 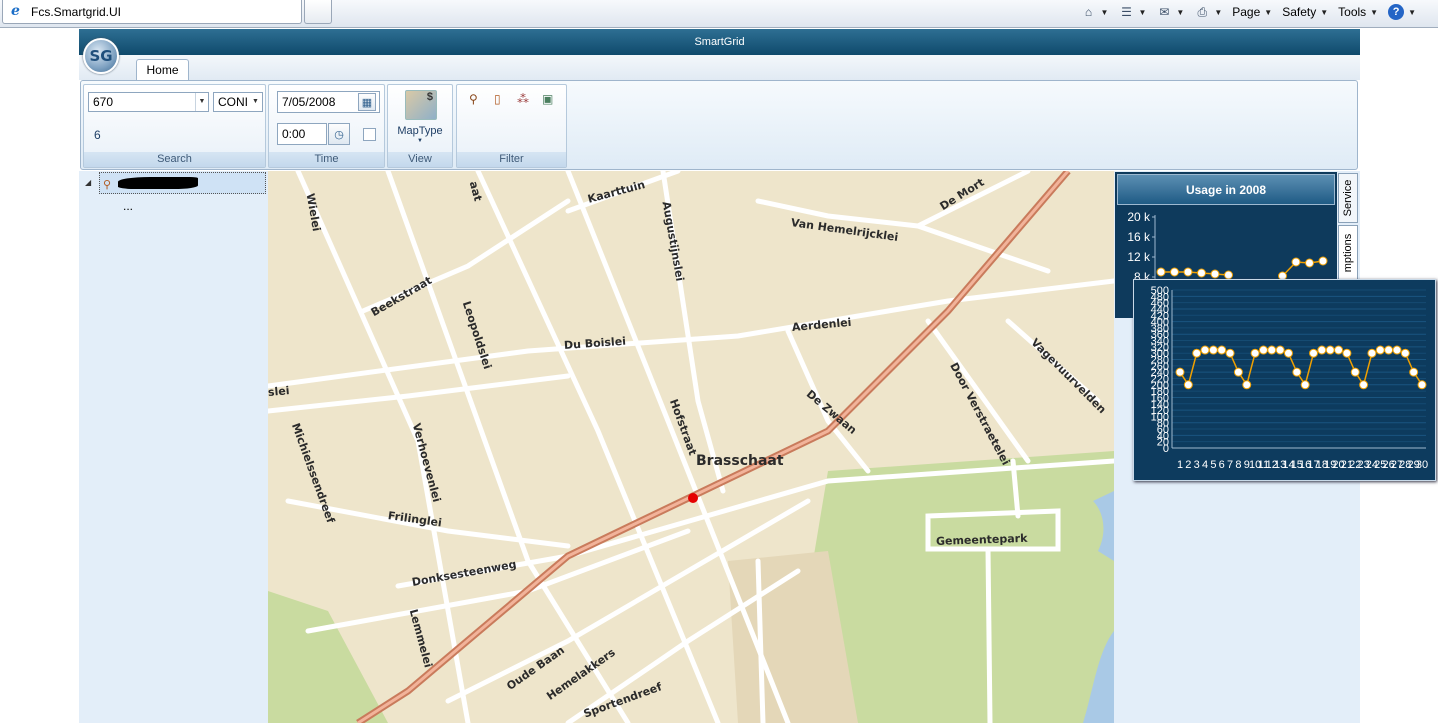 I want to click on time-group-label: Time, so click(x=326, y=159).